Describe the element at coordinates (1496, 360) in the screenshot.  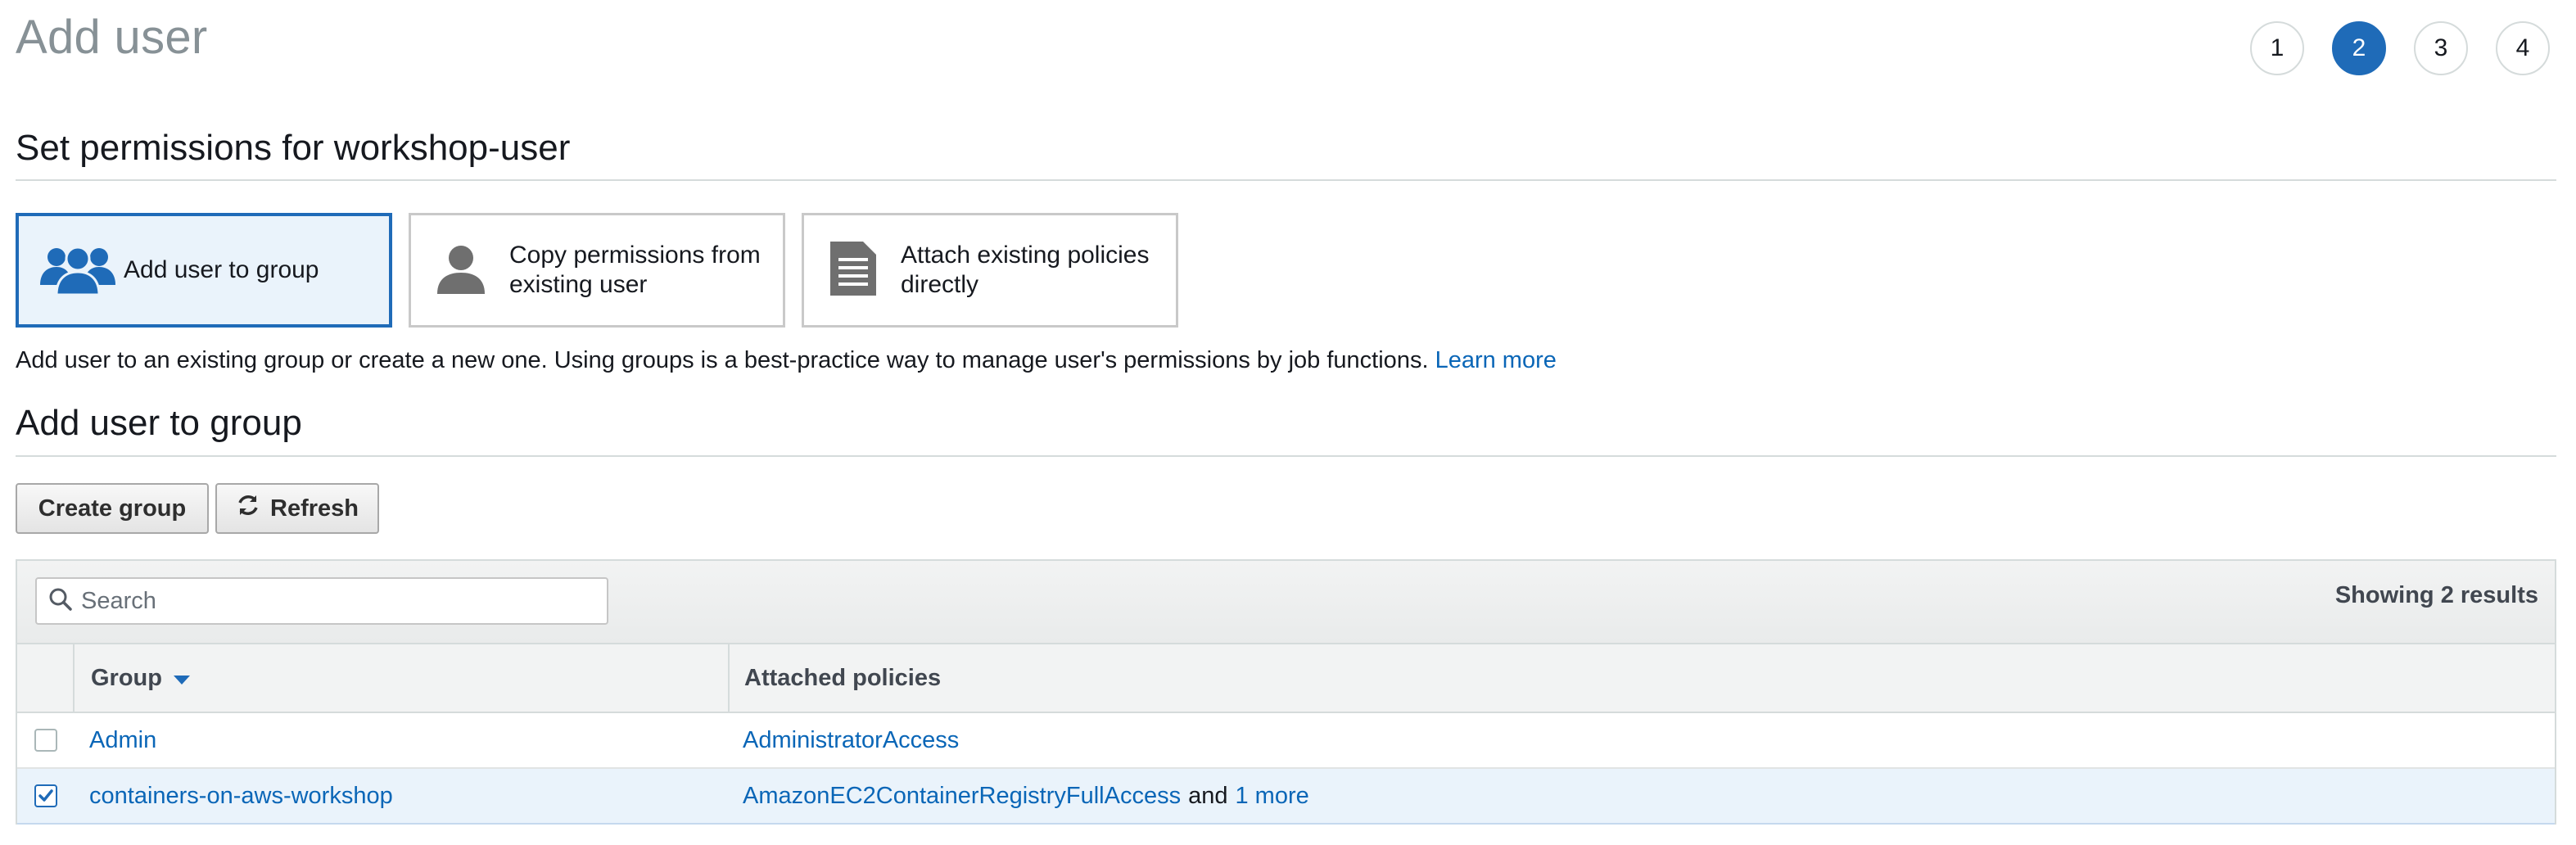
I see `learn-more-link: Learn more` at that location.